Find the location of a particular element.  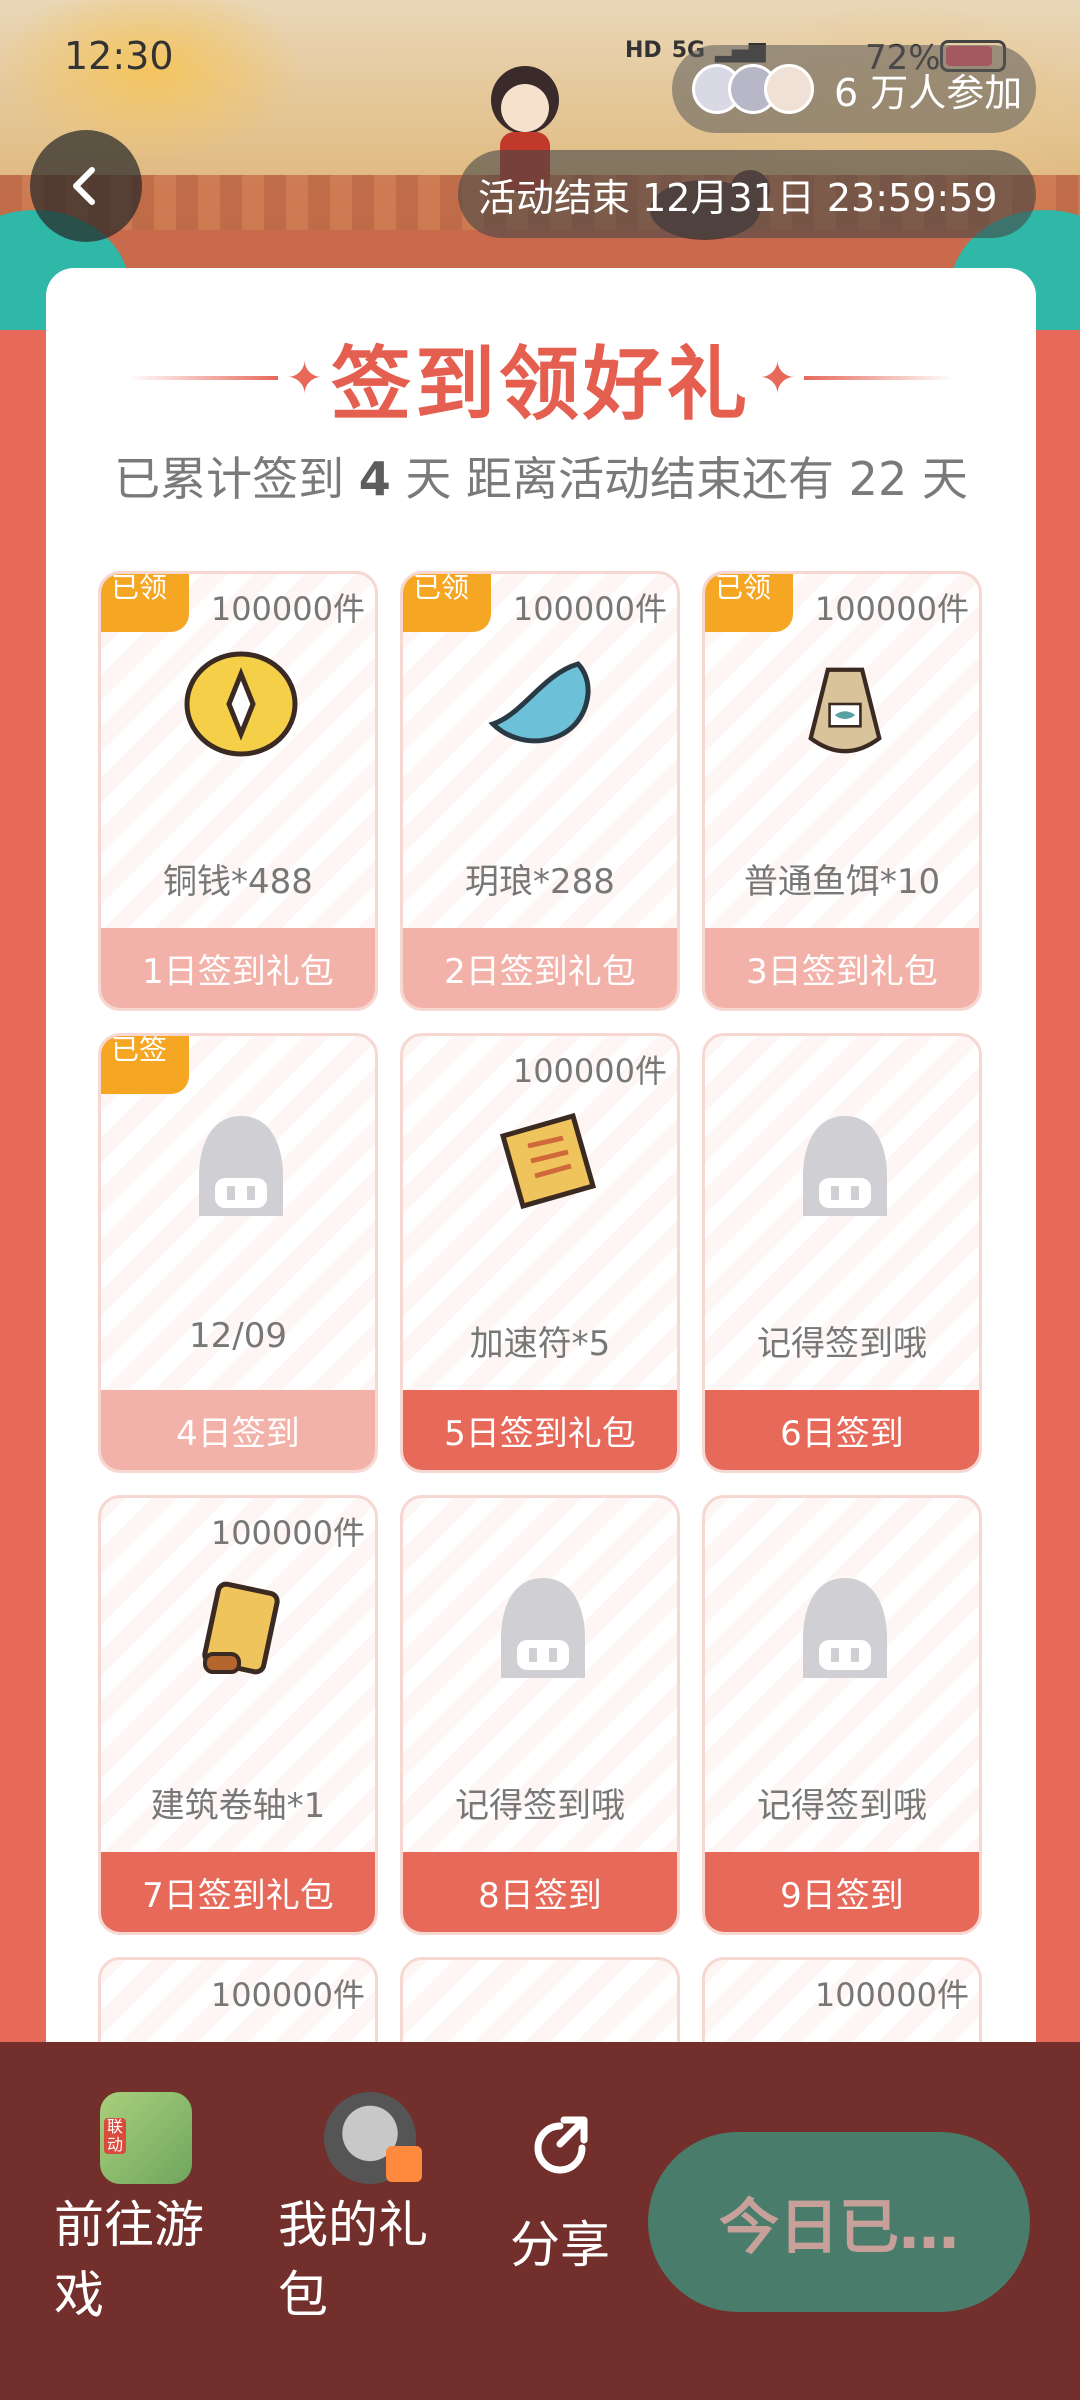

participants-count: 6 万人参加 is located at coordinates (928, 92).